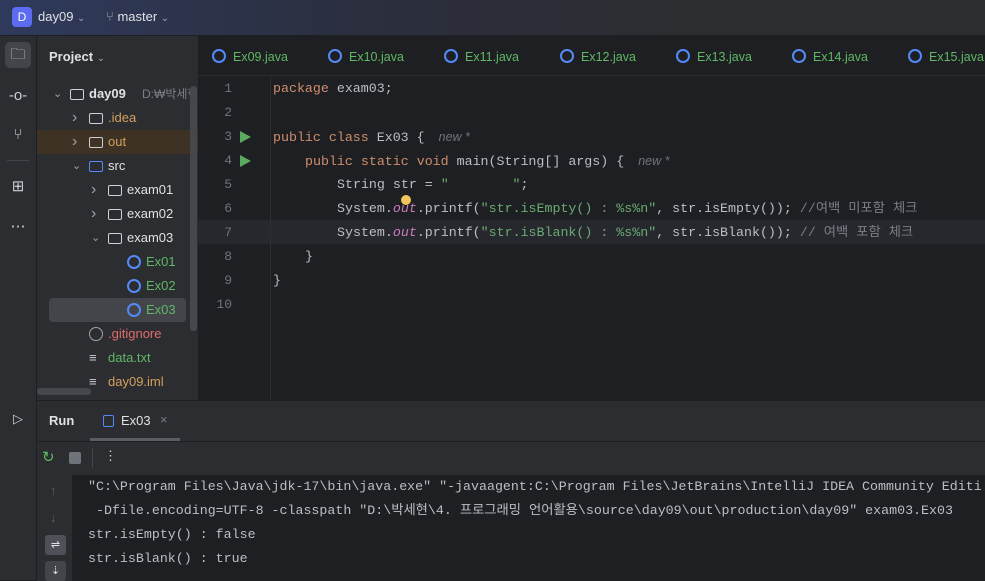 The height and width of the screenshot is (581, 985). Describe the element at coordinates (250, 56) in the screenshot. I see `tab-Ex09: Ex09.java` at that location.